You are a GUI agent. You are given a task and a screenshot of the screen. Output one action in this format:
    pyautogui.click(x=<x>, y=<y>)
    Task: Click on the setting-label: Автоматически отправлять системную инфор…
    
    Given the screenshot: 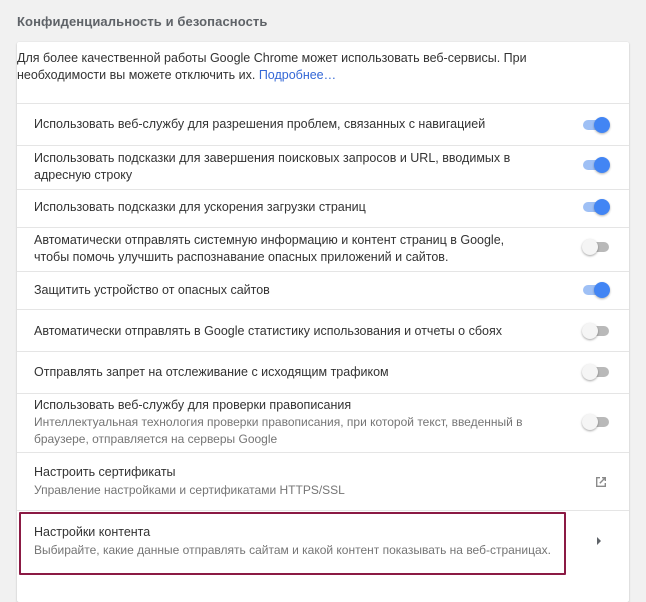 What is the action you would take?
    pyautogui.click(x=269, y=248)
    